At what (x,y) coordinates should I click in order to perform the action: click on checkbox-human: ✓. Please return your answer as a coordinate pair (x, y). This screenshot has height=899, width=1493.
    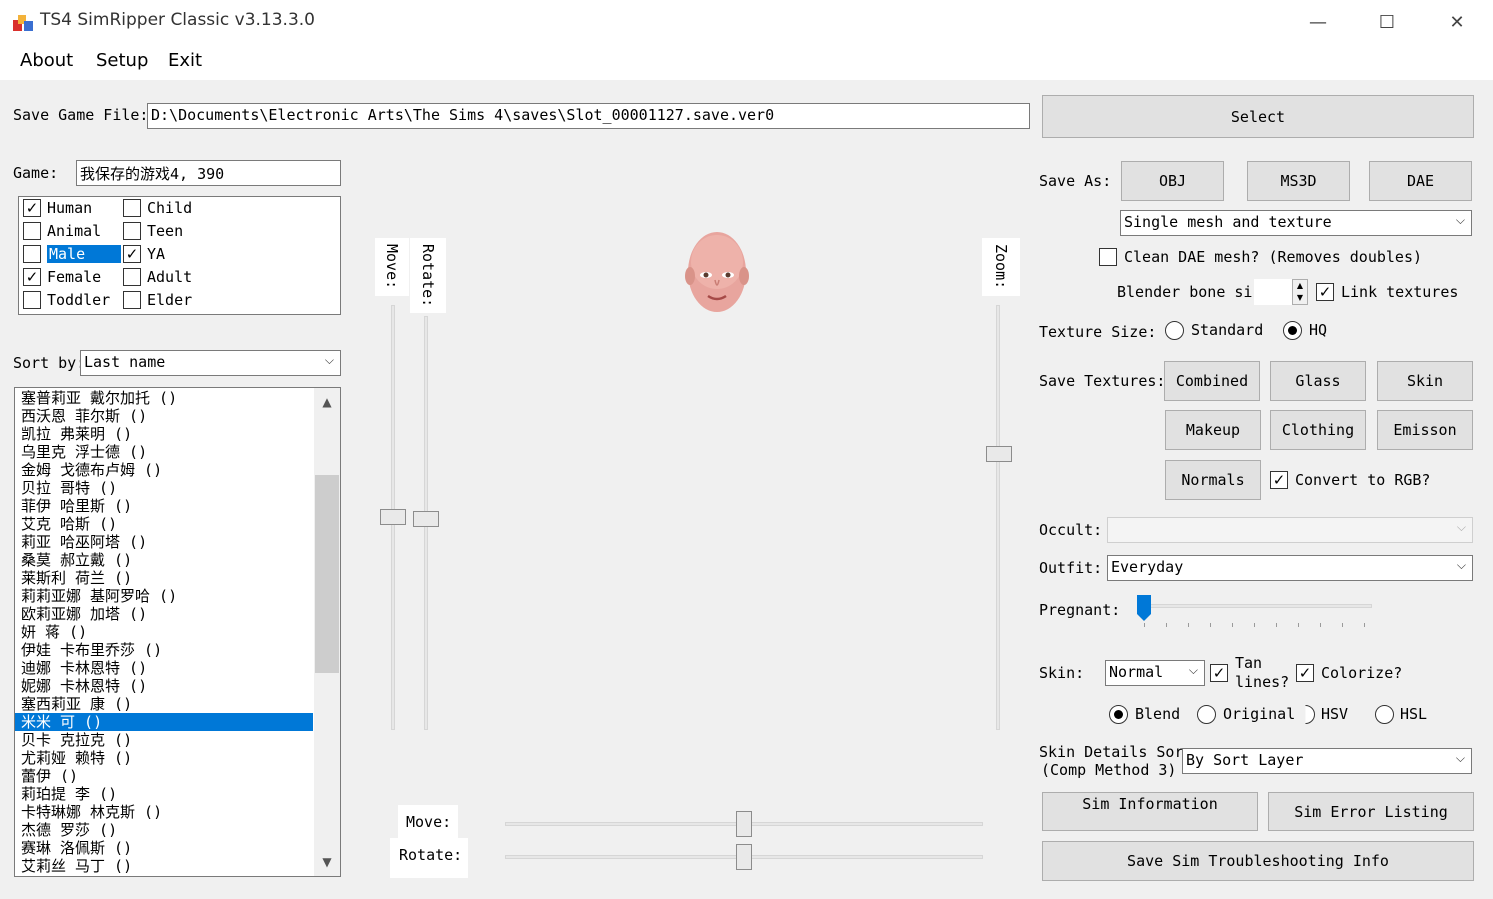
    Looking at the image, I should click on (32, 208).